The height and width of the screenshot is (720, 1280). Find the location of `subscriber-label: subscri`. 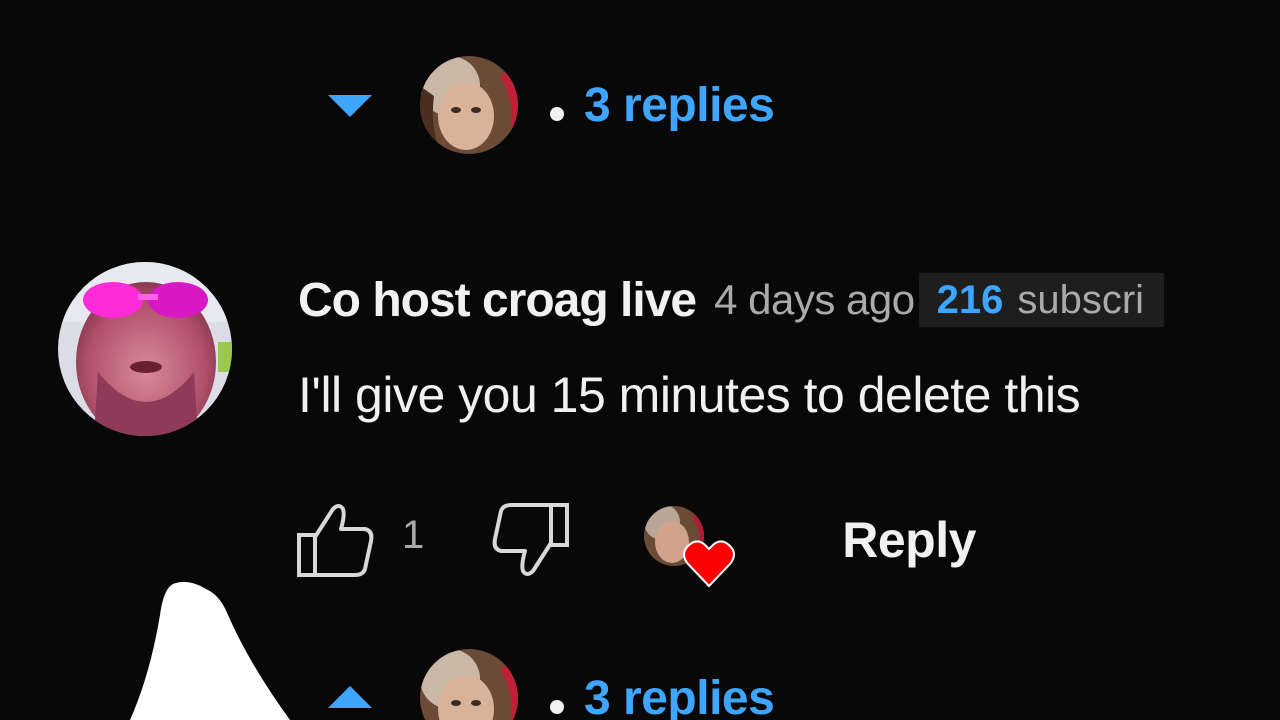

subscriber-label: subscri is located at coordinates (1081, 299).